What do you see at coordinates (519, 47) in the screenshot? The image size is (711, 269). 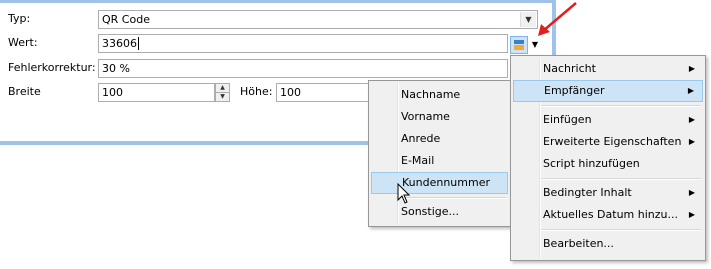 I see `insert-field-icon-bottom` at bounding box center [519, 47].